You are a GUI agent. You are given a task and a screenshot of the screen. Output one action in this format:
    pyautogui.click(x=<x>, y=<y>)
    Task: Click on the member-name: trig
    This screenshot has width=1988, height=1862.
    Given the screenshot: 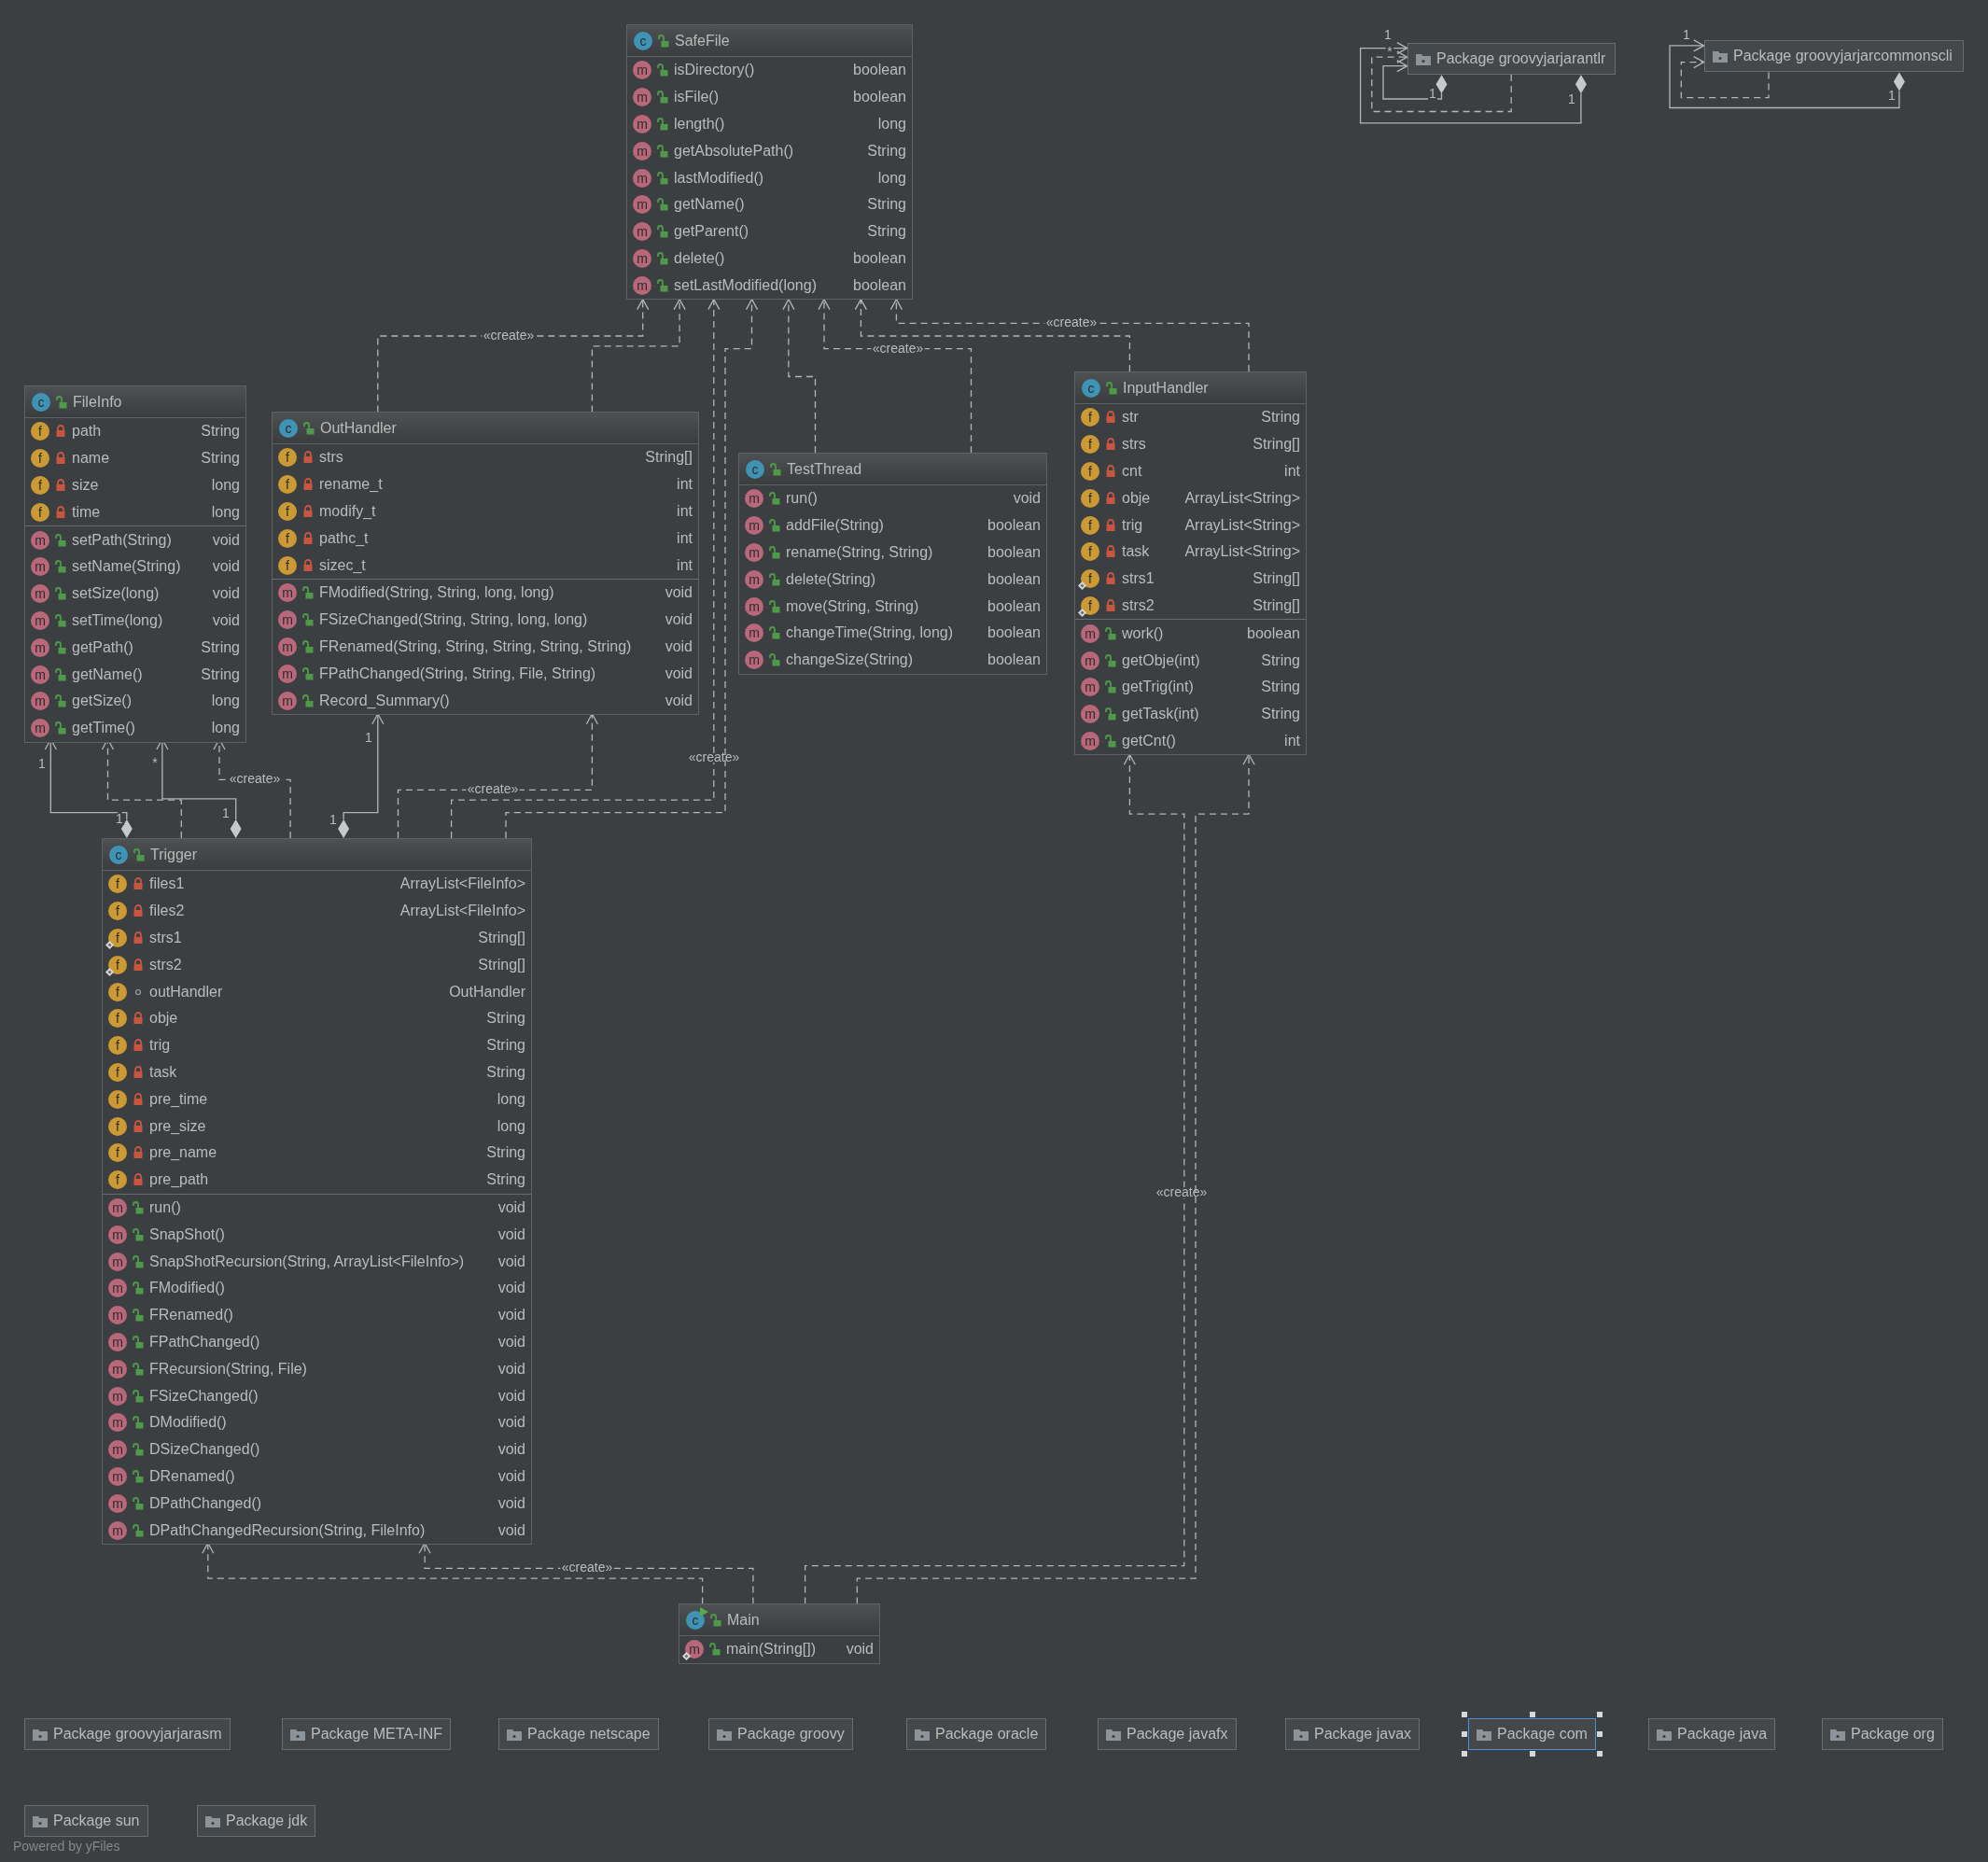 What is the action you would take?
    pyautogui.click(x=1133, y=525)
    